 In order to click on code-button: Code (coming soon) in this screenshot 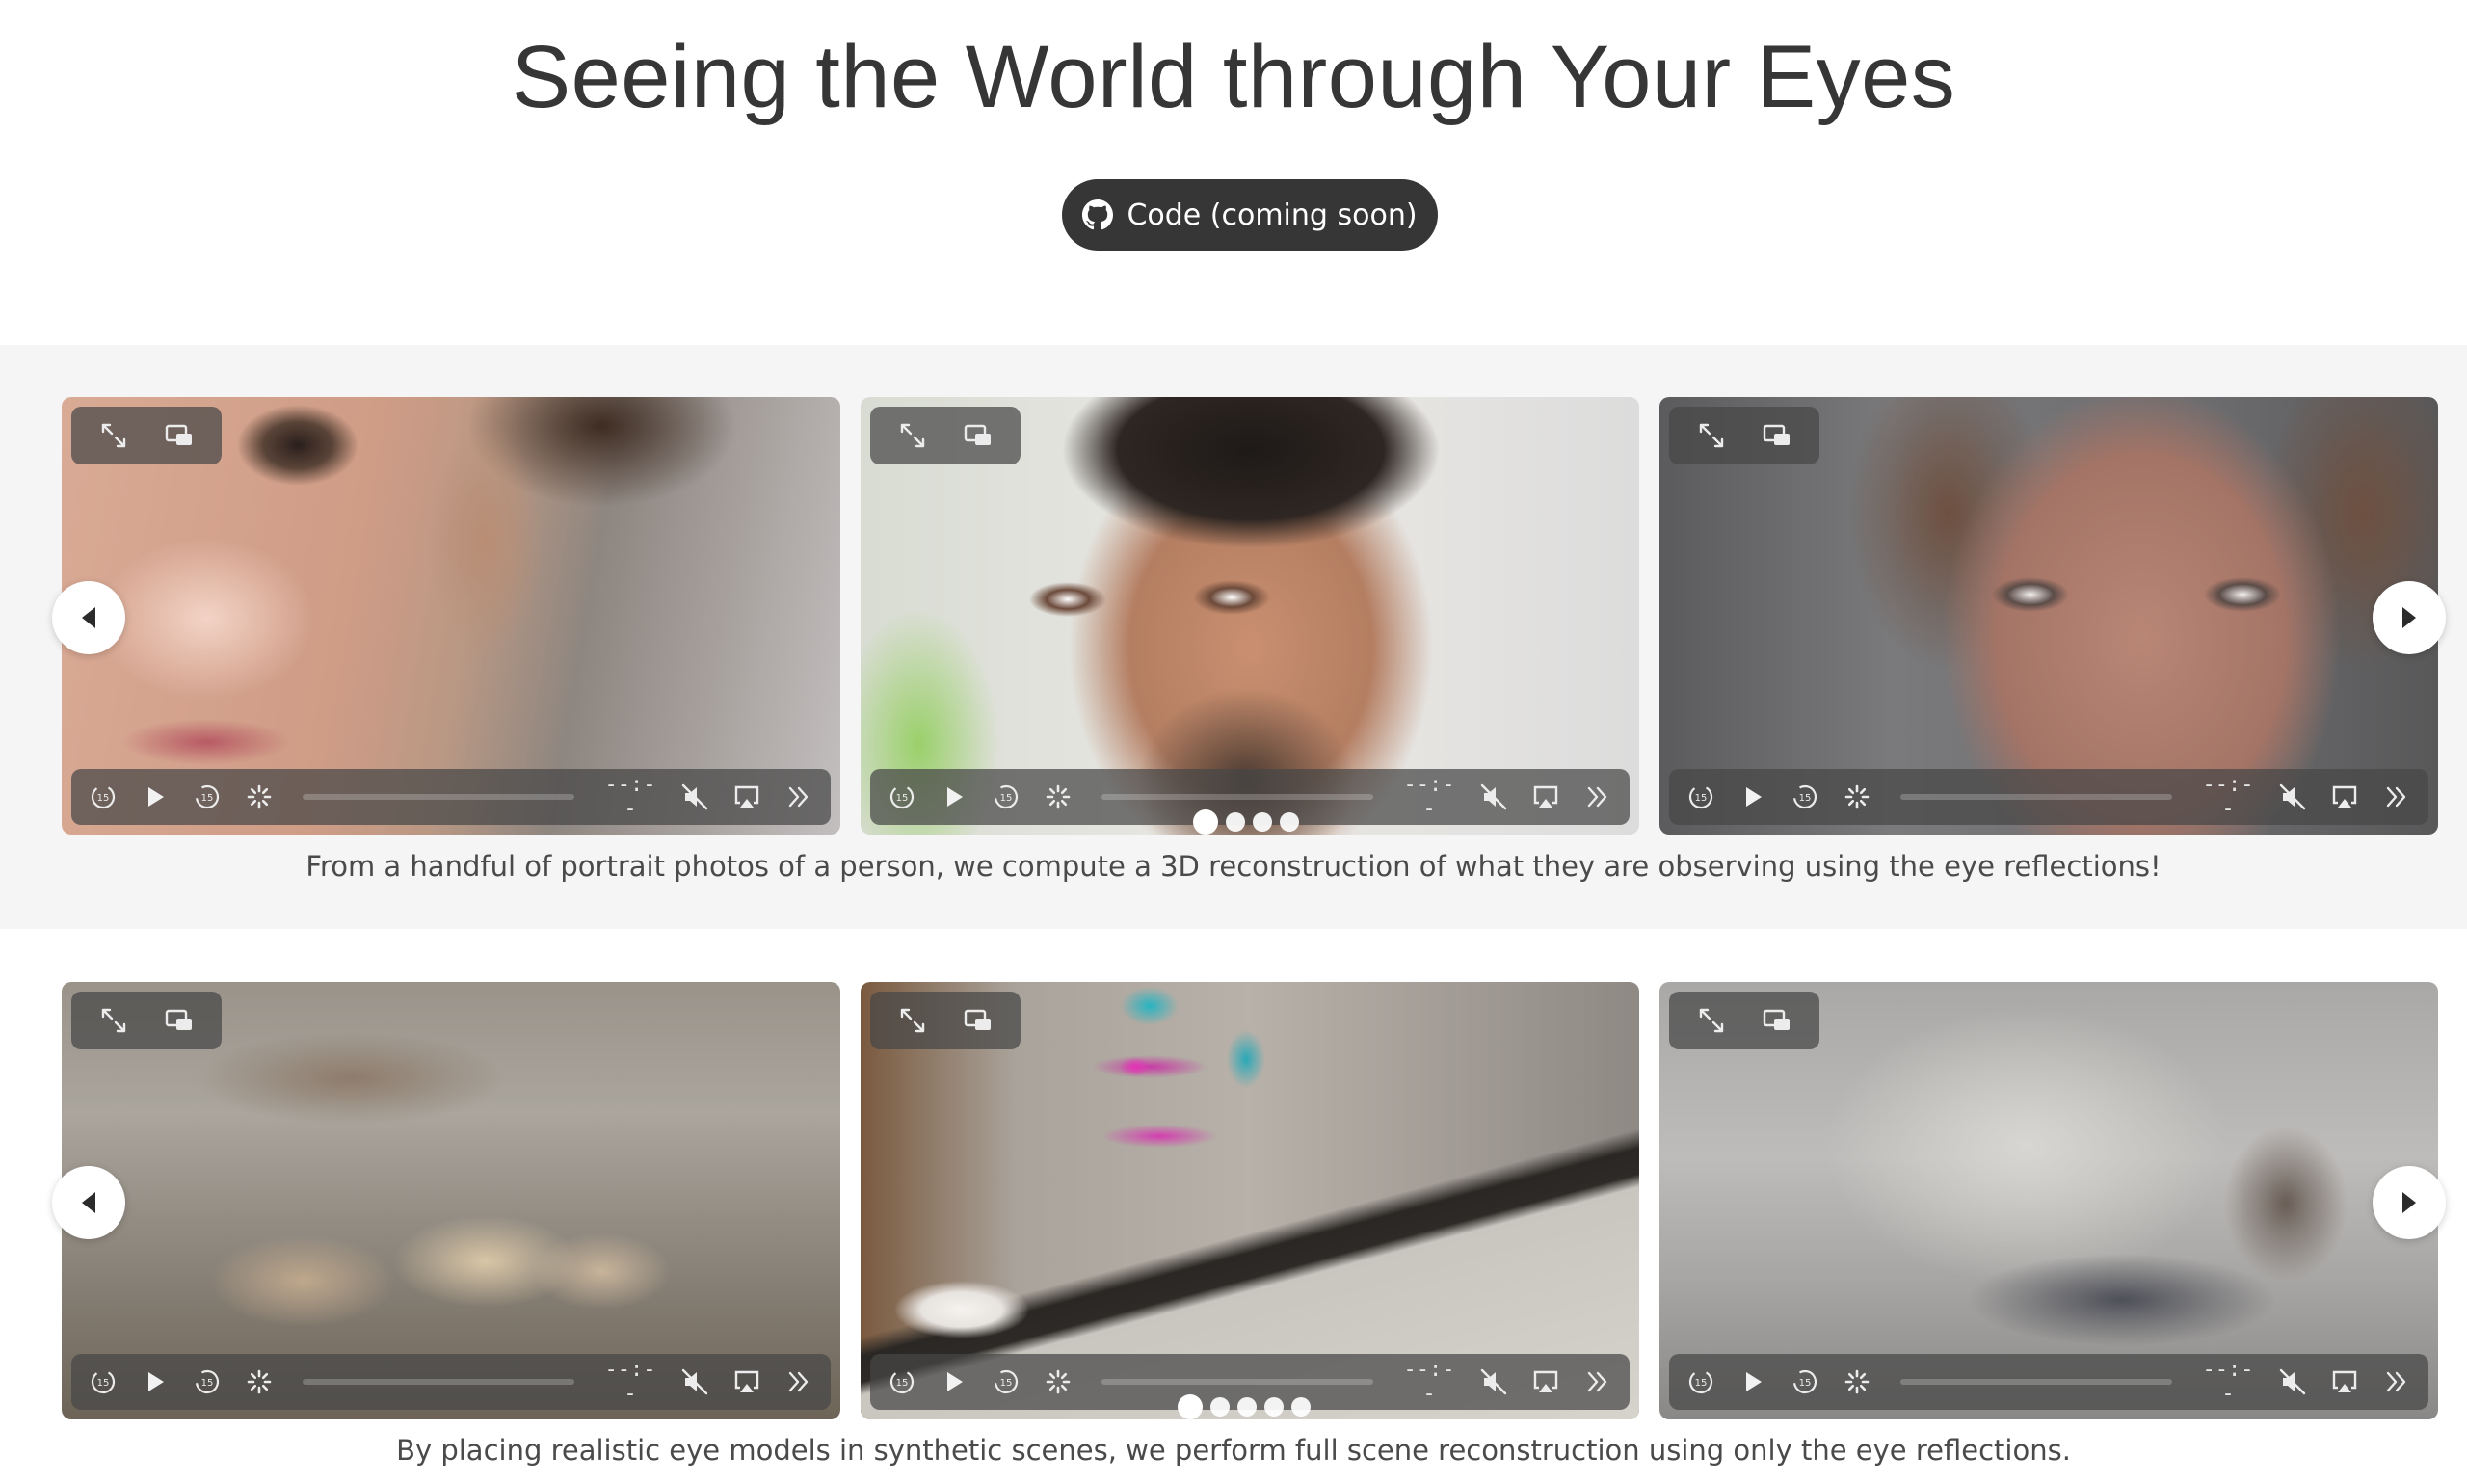, I will do `click(1250, 215)`.